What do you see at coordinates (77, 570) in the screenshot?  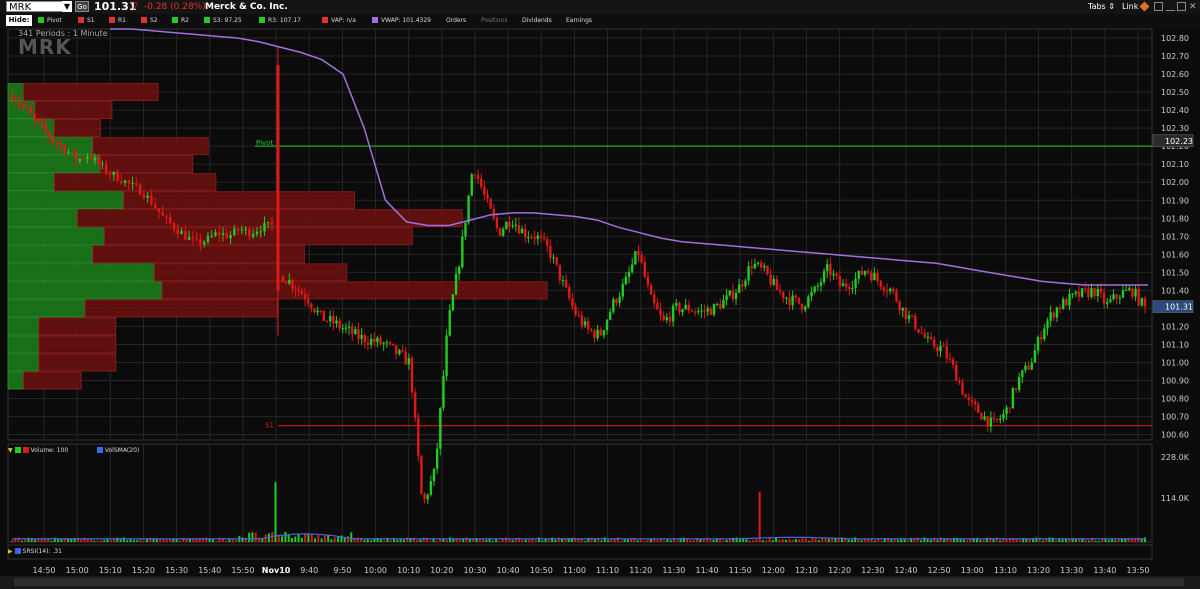 I see `x-tick-label: 15:00` at bounding box center [77, 570].